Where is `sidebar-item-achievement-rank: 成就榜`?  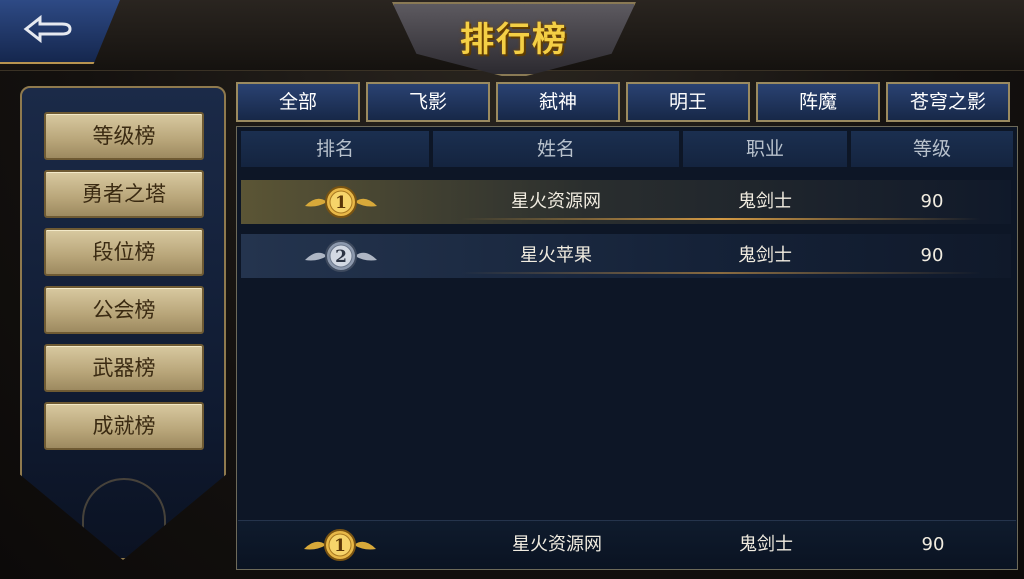
sidebar-item-achievement-rank: 成就榜 is located at coordinates (124, 426).